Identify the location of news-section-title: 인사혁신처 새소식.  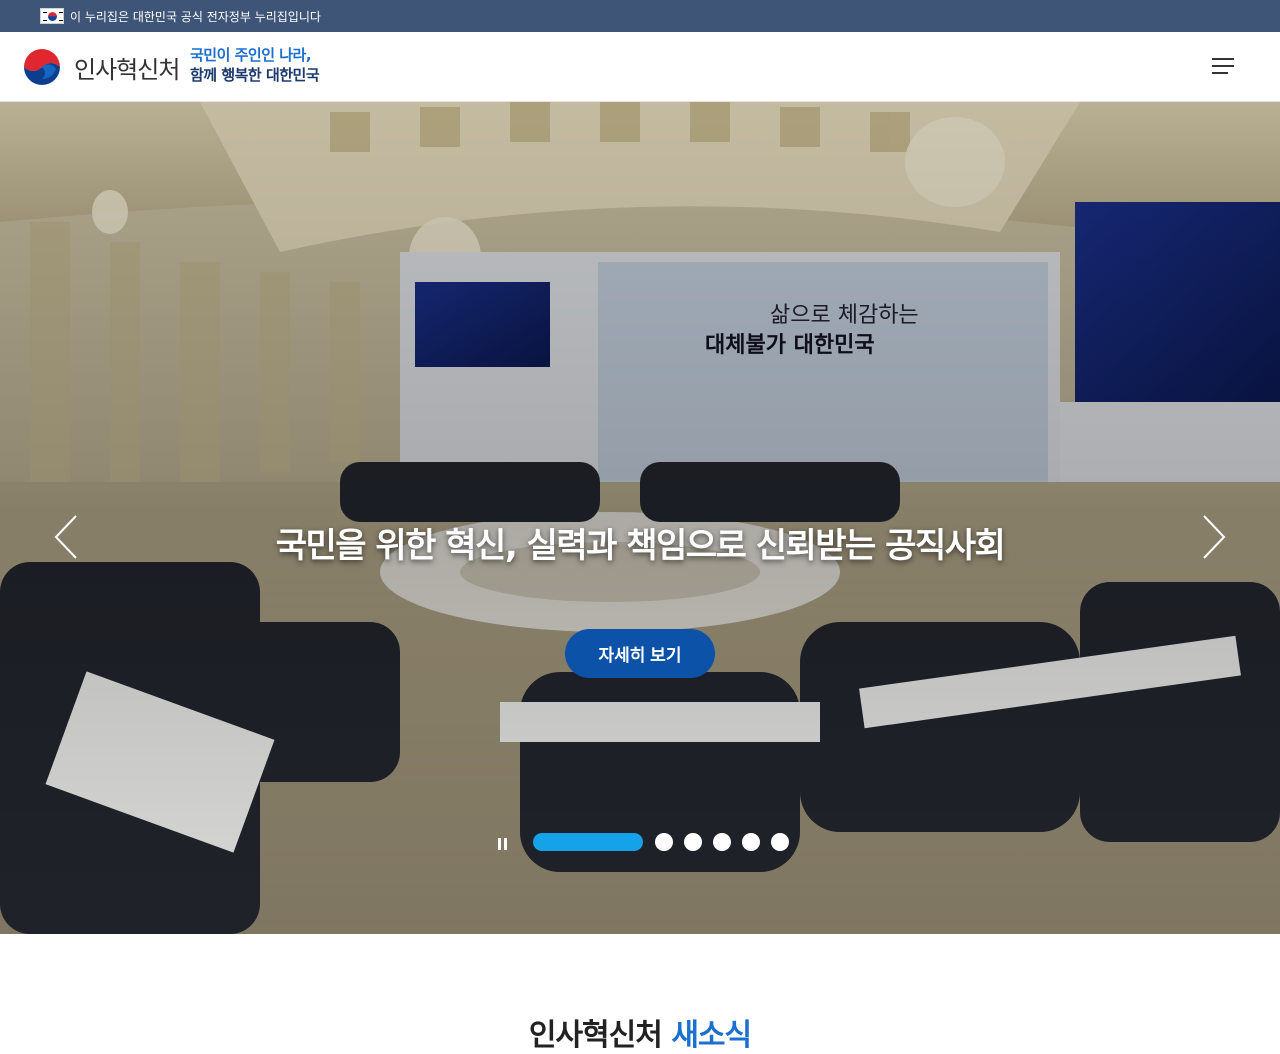
(640, 1032).